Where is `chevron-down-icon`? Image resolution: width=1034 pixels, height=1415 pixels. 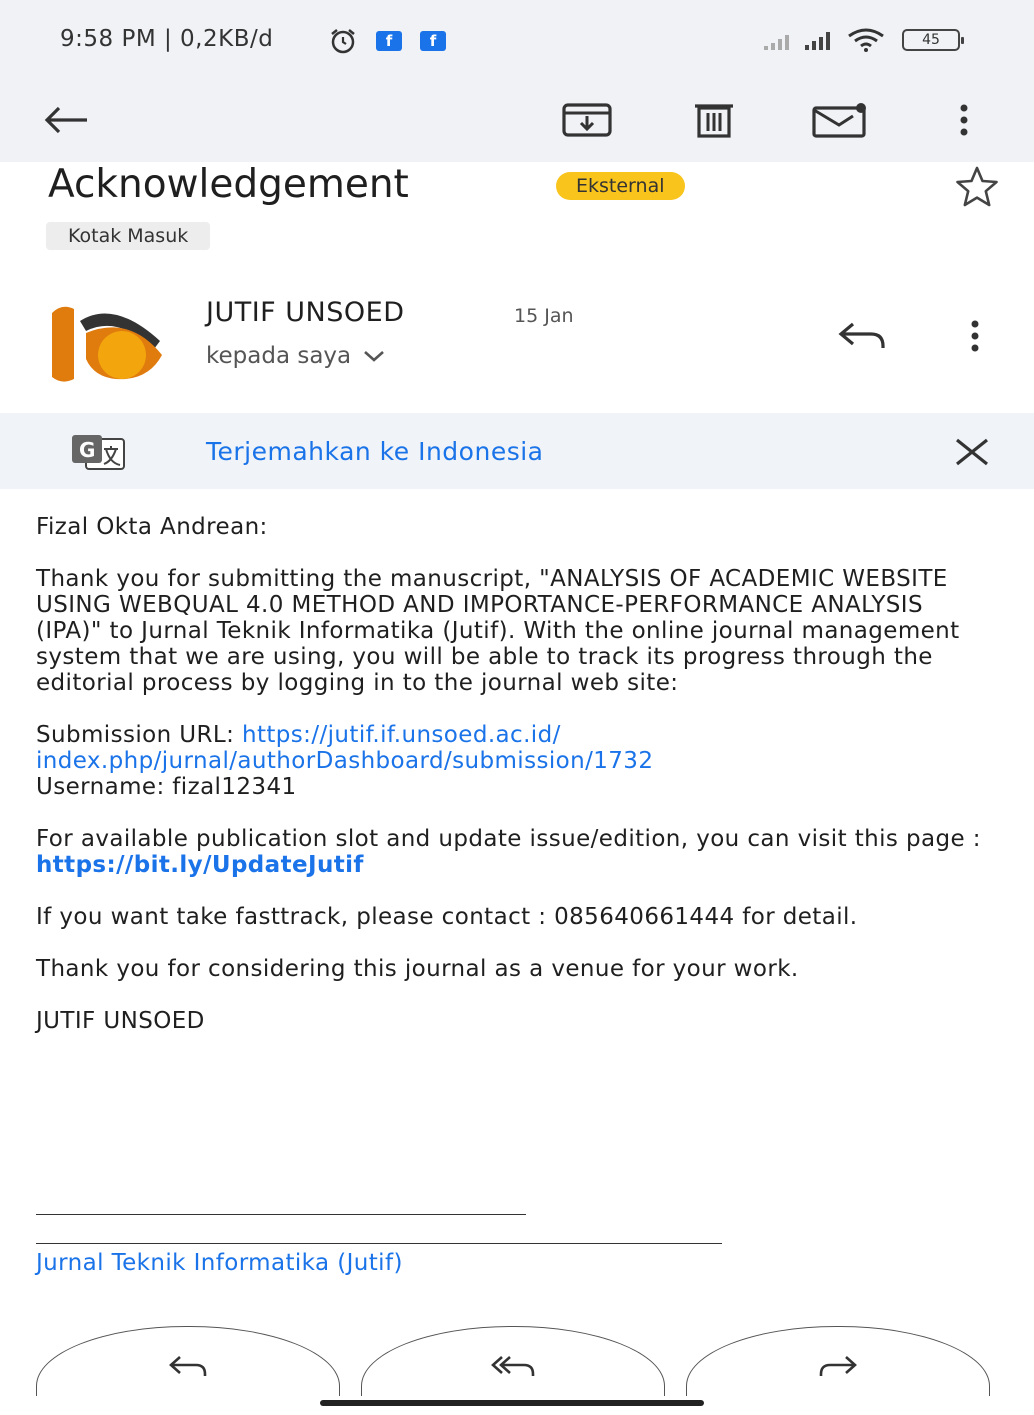 chevron-down-icon is located at coordinates (374, 356).